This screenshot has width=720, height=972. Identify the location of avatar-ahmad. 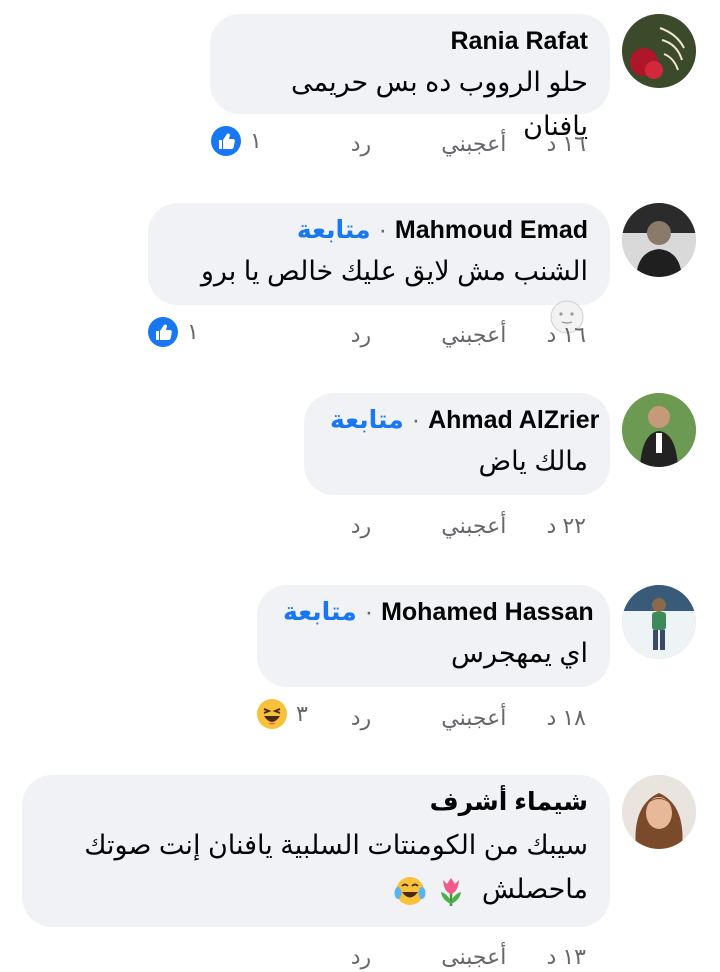
(659, 430).